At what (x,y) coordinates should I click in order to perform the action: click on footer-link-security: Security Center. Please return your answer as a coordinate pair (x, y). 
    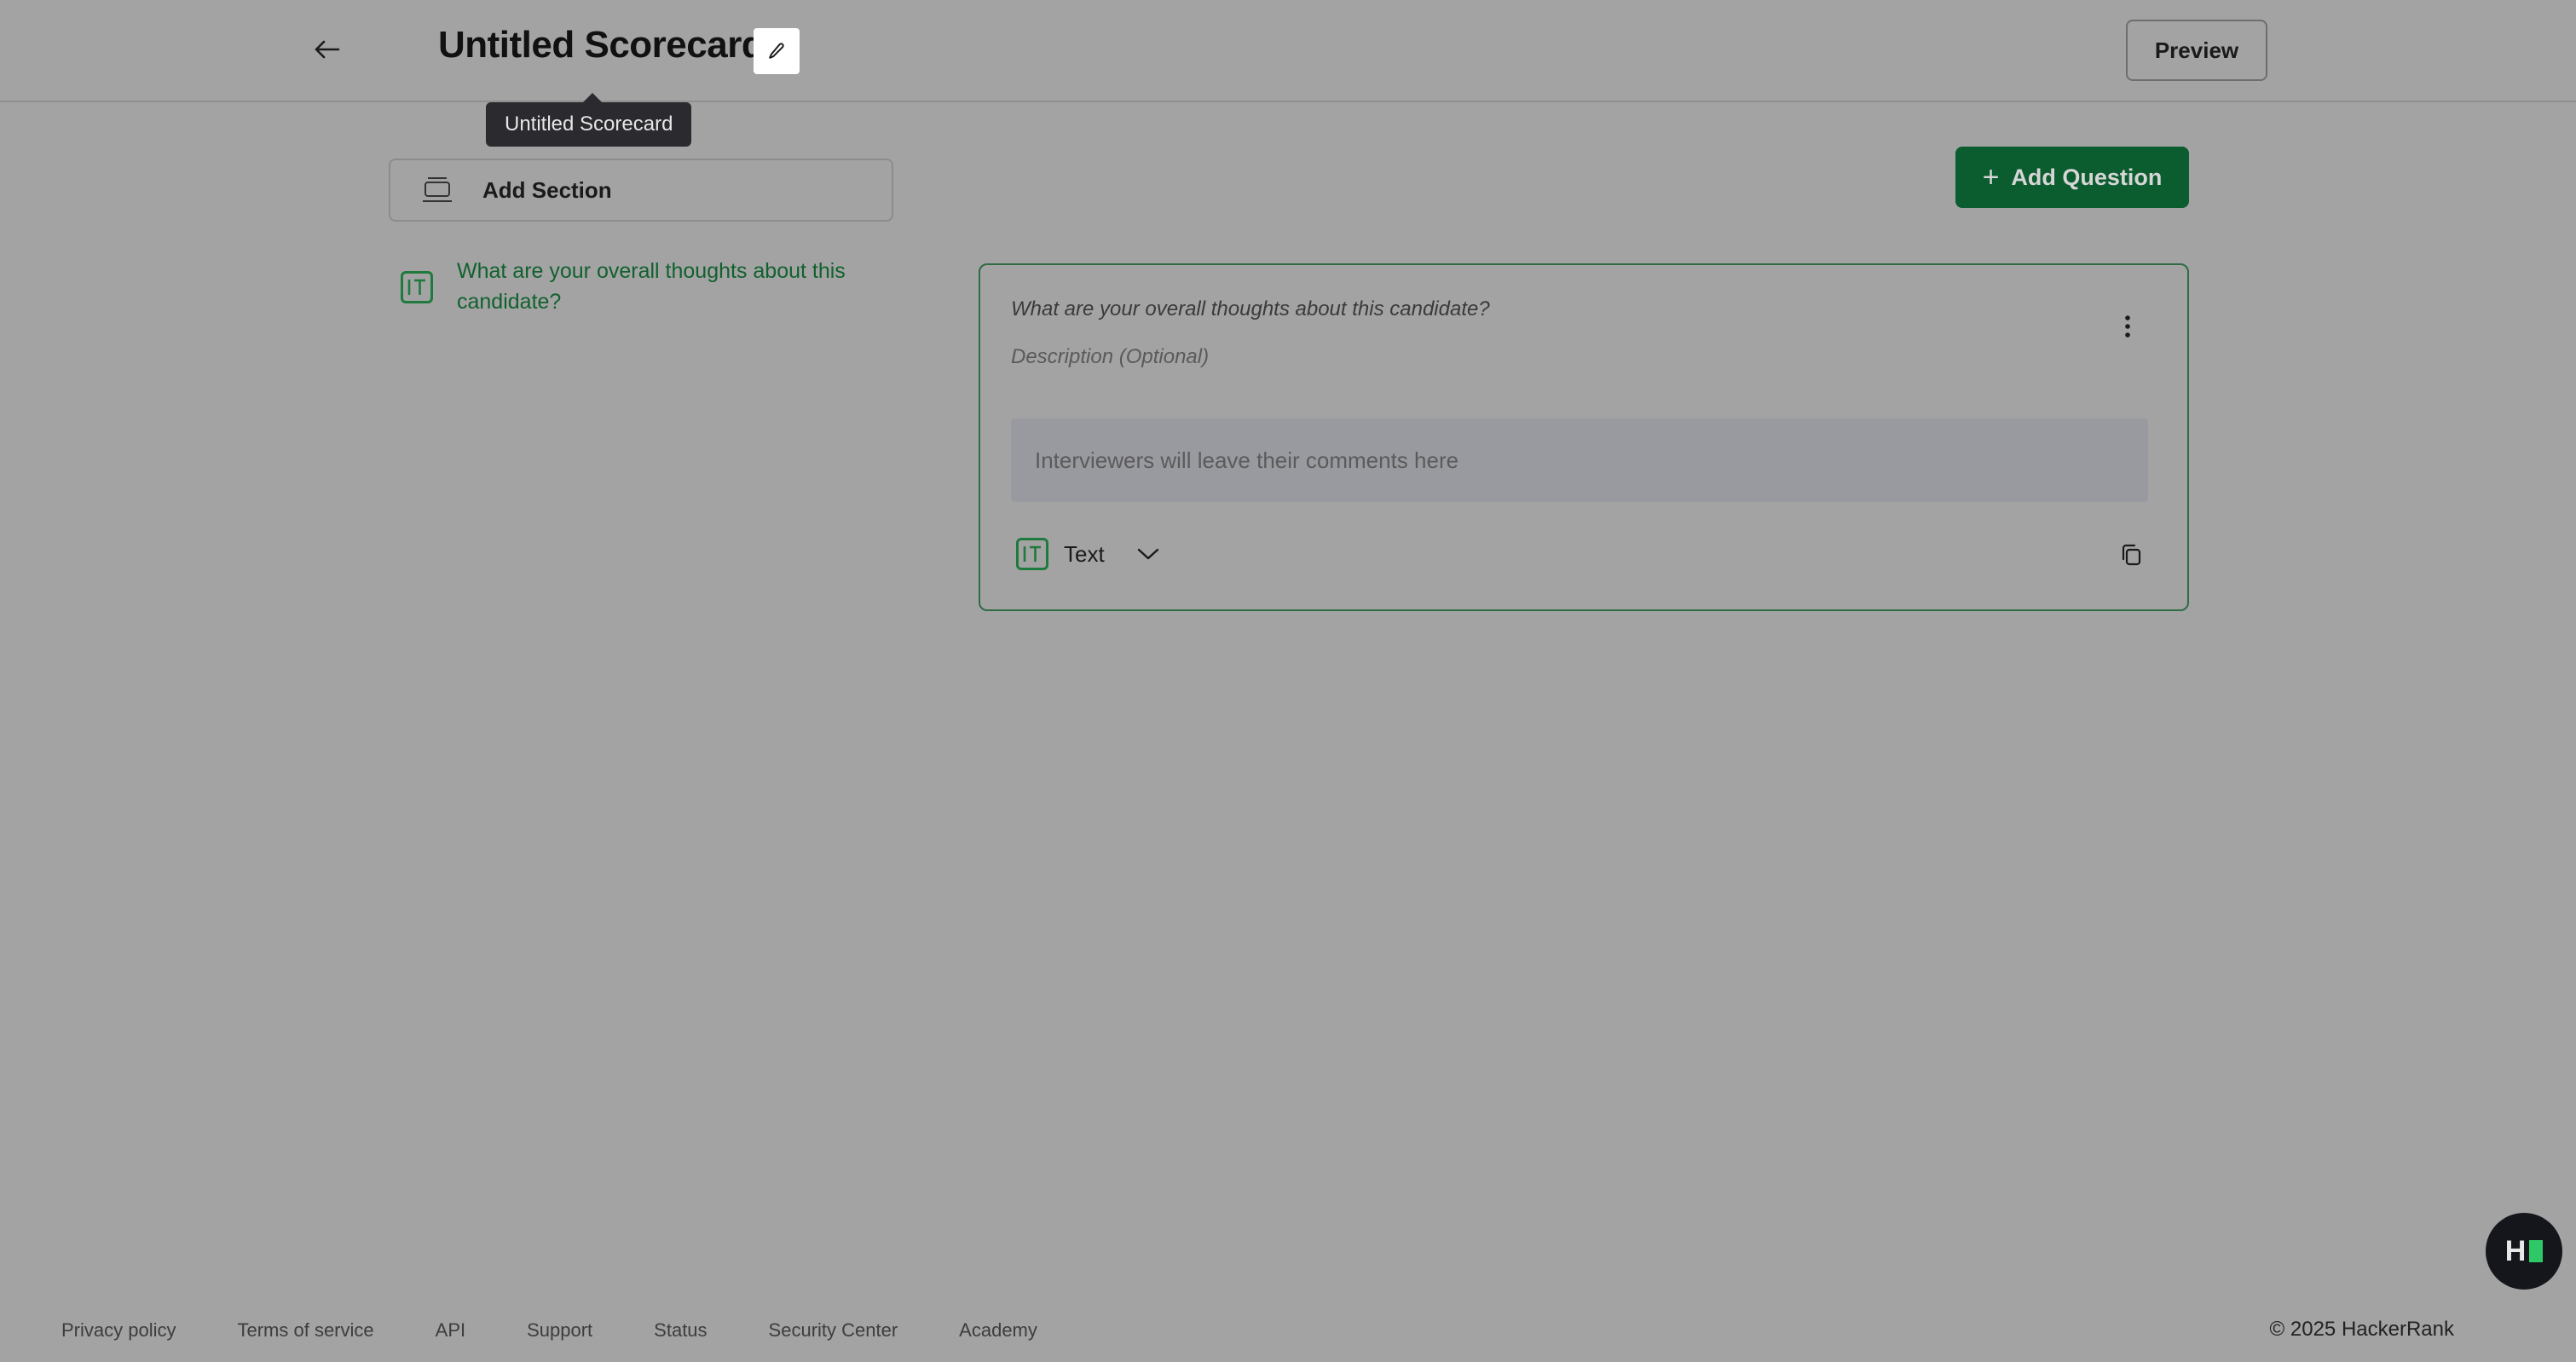
    Looking at the image, I should click on (833, 1330).